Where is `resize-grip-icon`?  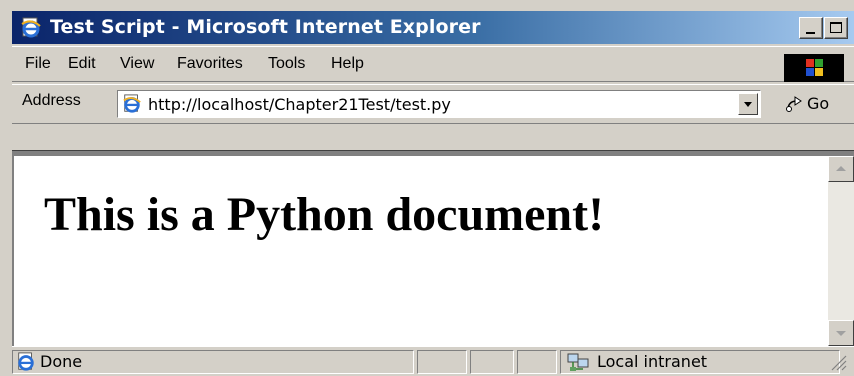
resize-grip-icon is located at coordinates (838, 362).